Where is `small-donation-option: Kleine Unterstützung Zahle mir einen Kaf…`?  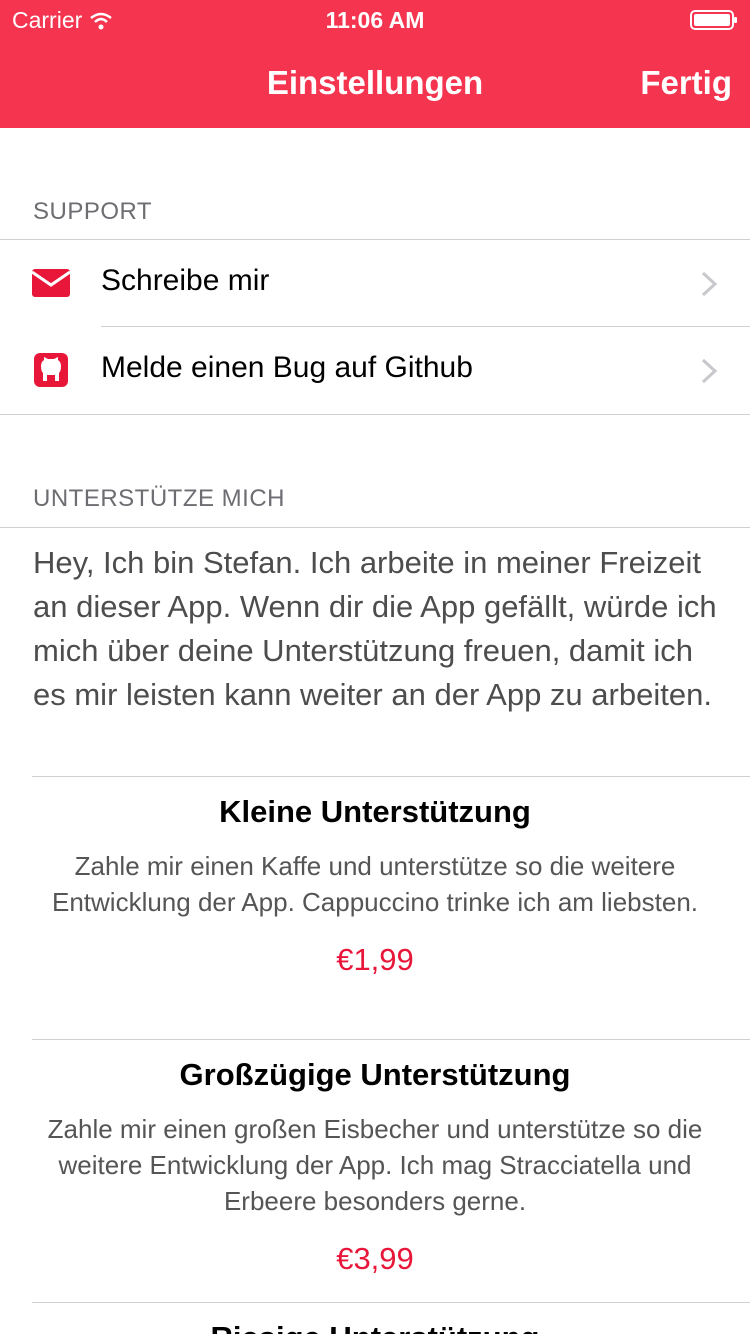
small-donation-option: Kleine Unterstützung Zahle mir einen Kaf… is located at coordinates (375, 886).